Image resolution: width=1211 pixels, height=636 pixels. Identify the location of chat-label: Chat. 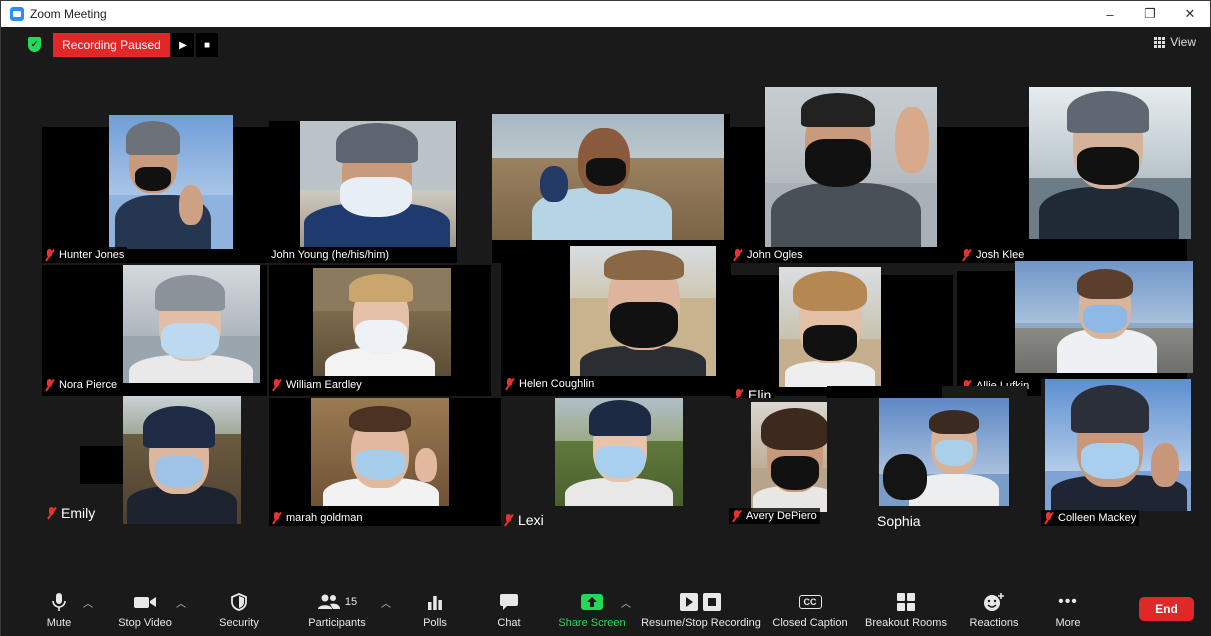
(509, 623).